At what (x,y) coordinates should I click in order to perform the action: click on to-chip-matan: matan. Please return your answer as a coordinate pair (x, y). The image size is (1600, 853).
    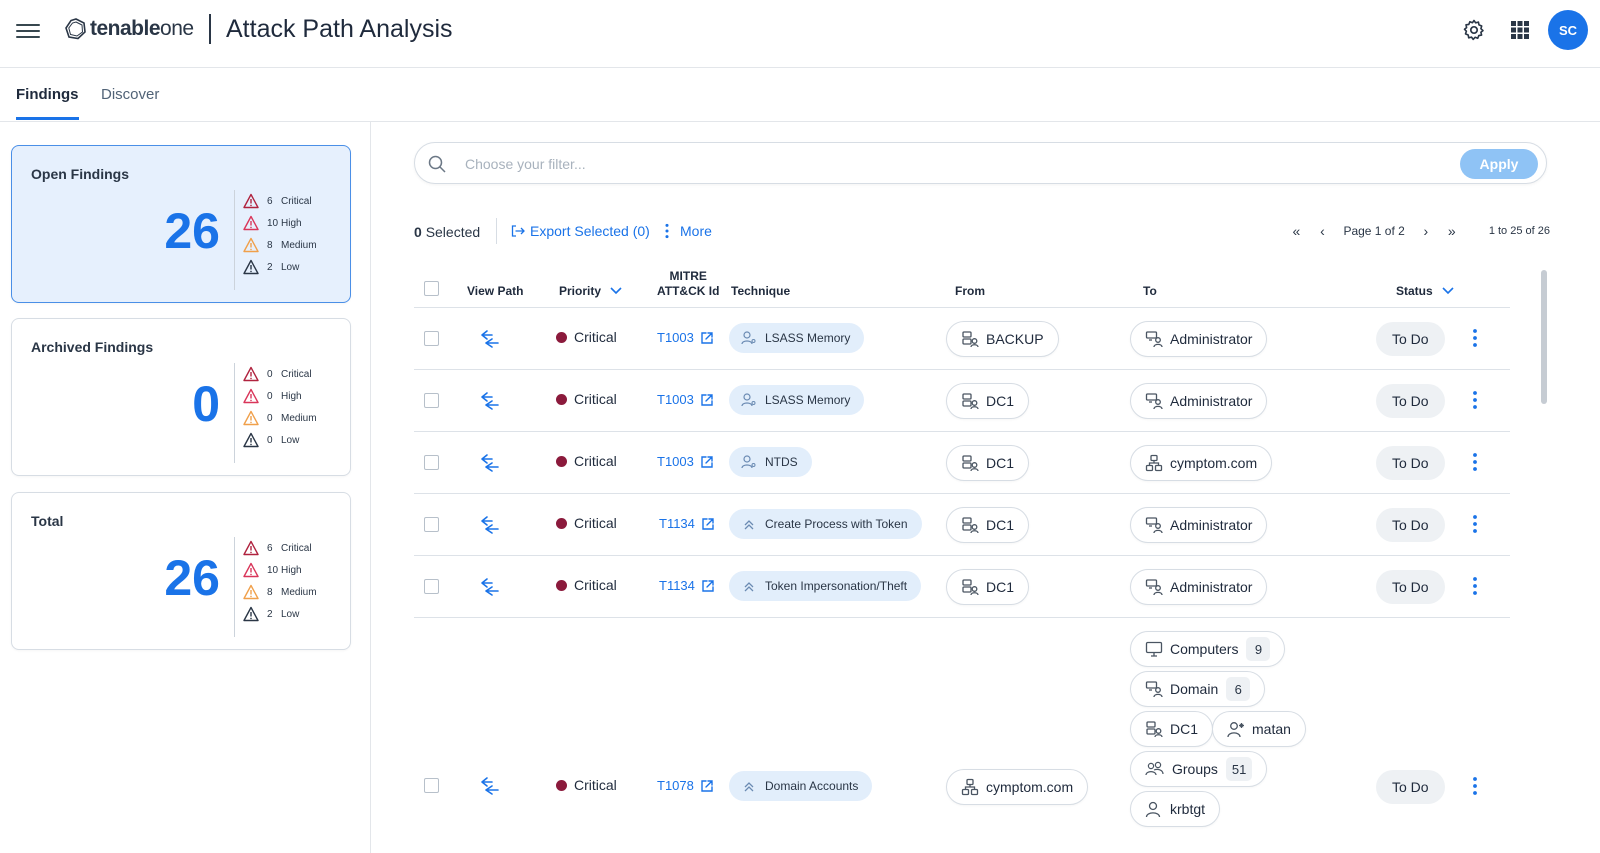
    Looking at the image, I should click on (1259, 729).